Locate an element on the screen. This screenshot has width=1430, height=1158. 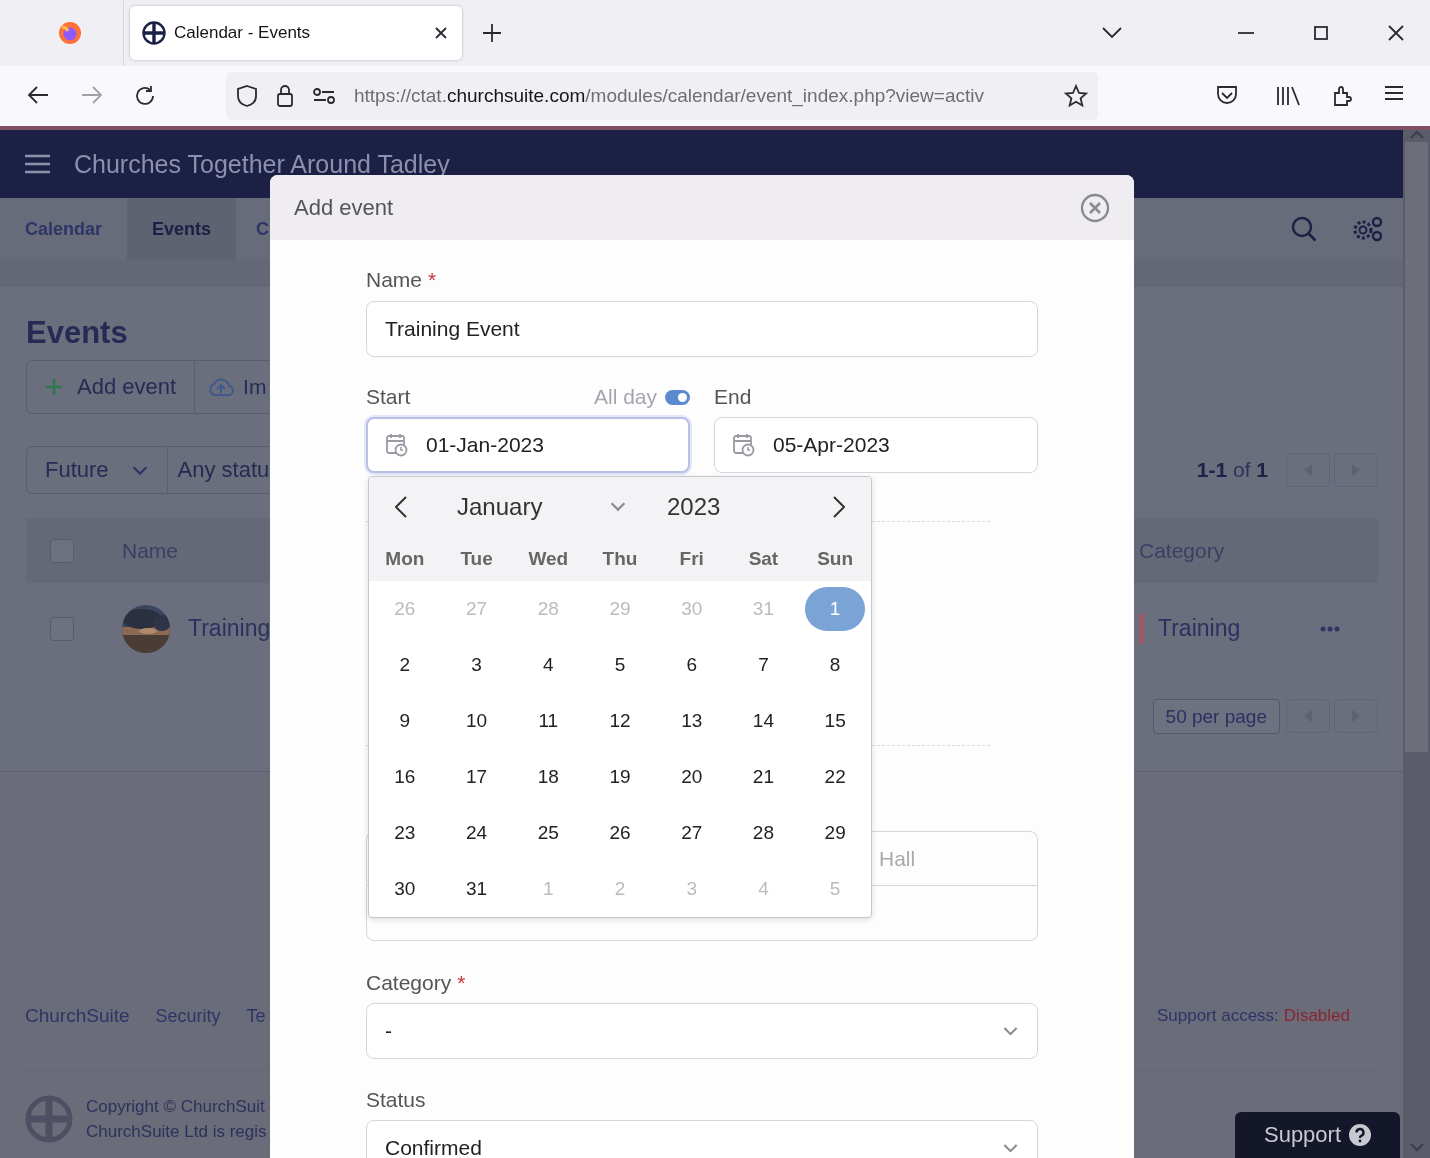
field-label: Start is located at coordinates (388, 397).